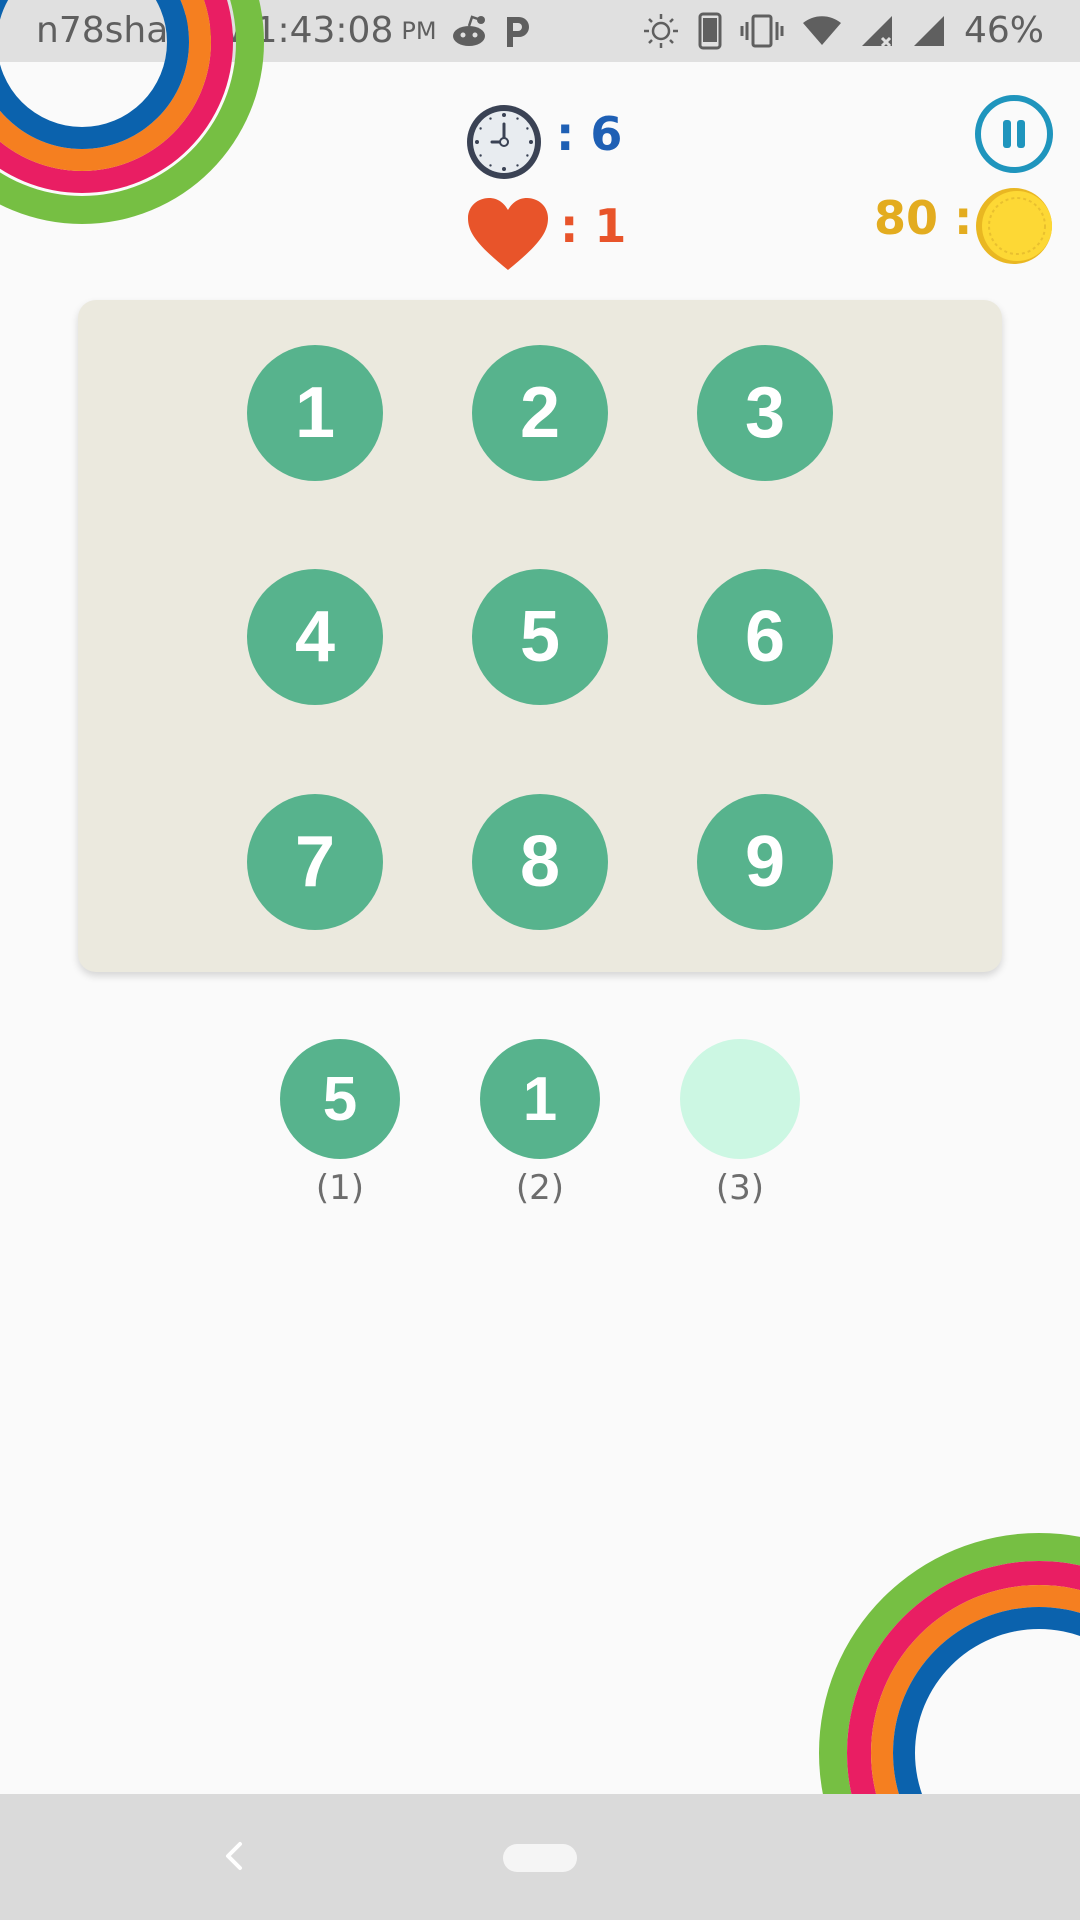 The width and height of the screenshot is (1080, 1920). I want to click on answer-slot-1: 5, so click(340, 1099).